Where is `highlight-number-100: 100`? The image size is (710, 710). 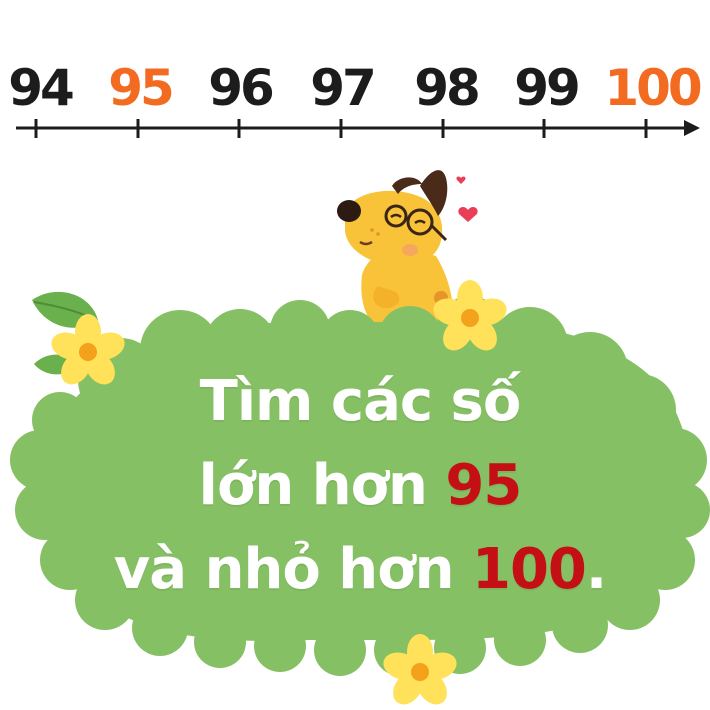 highlight-number-100: 100 is located at coordinates (529, 569).